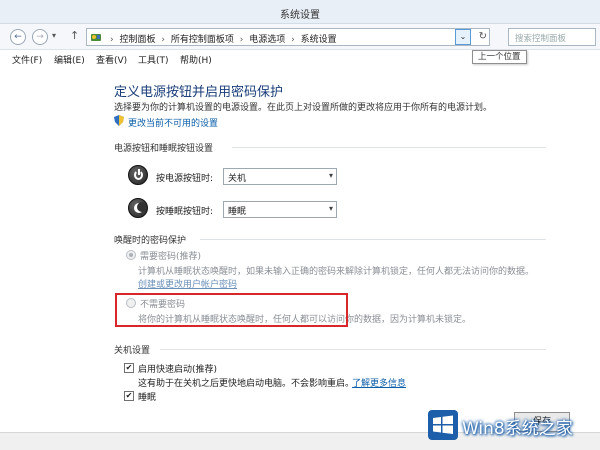 The image size is (600, 450). I want to click on power-button-label: 按电源按钮时:, so click(185, 179).